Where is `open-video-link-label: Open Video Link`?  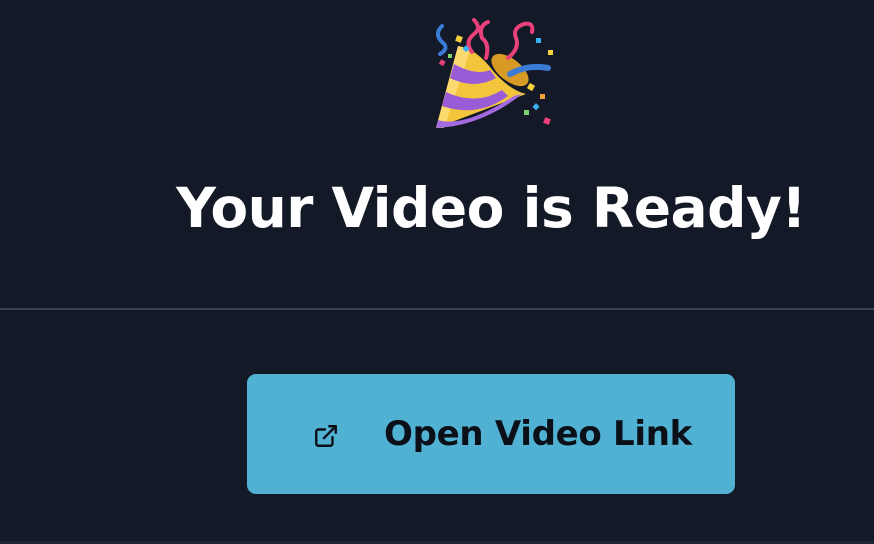 open-video-link-label: Open Video Link is located at coordinates (538, 434).